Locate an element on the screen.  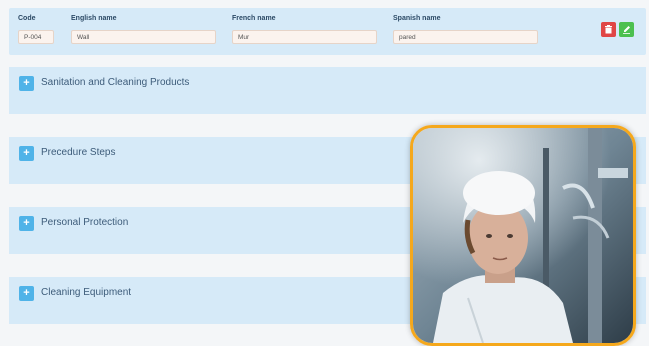
french-name-label: French name is located at coordinates (254, 18).